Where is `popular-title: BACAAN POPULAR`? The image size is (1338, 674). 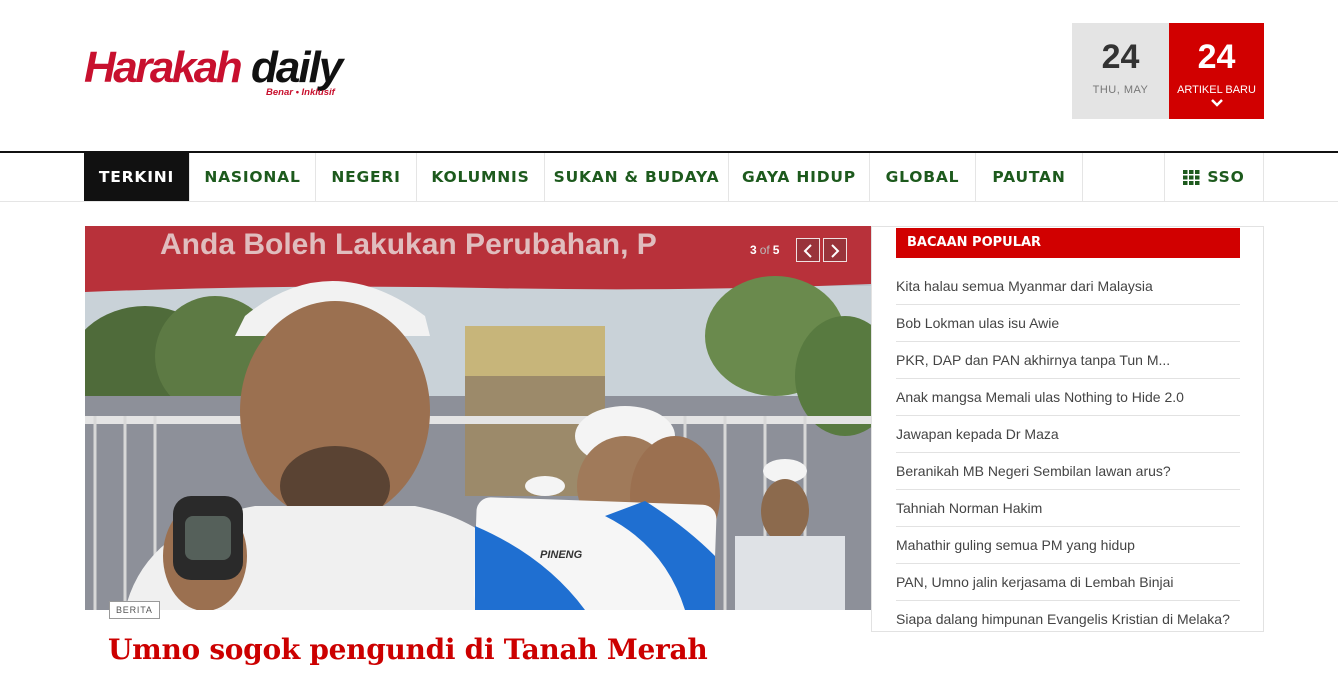
popular-title: BACAAN POPULAR is located at coordinates (1068, 243).